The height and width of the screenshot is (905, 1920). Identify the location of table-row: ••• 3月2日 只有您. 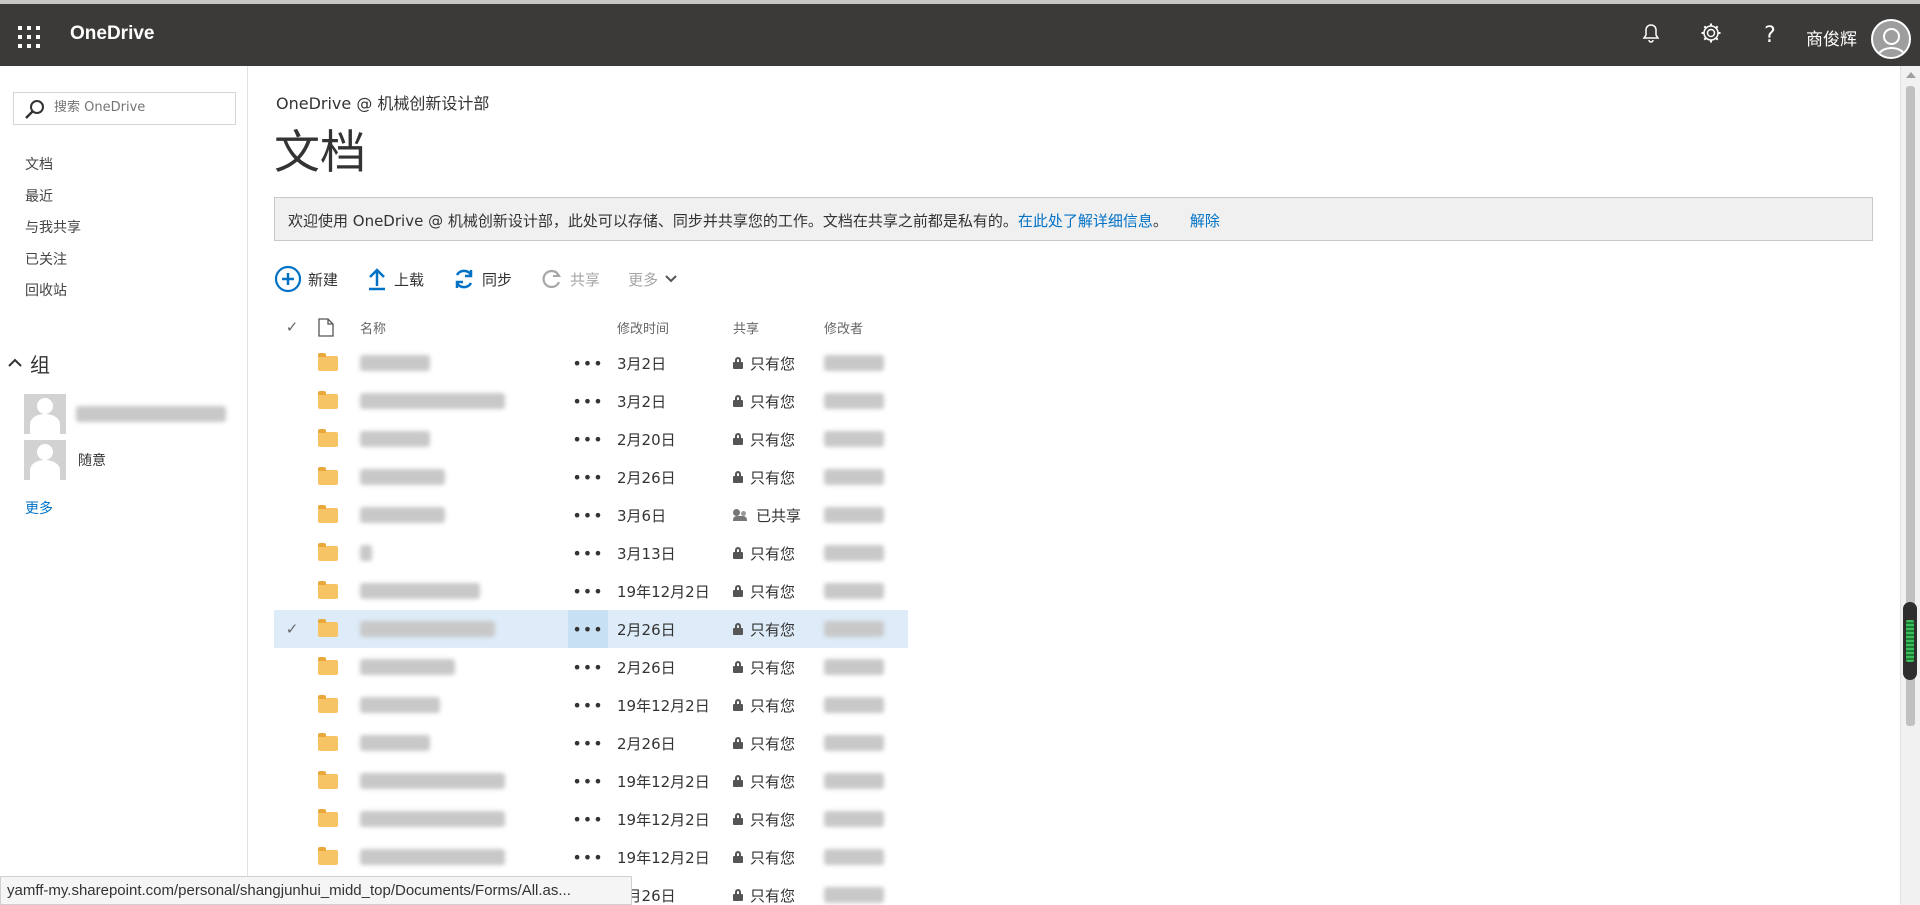
(591, 401).